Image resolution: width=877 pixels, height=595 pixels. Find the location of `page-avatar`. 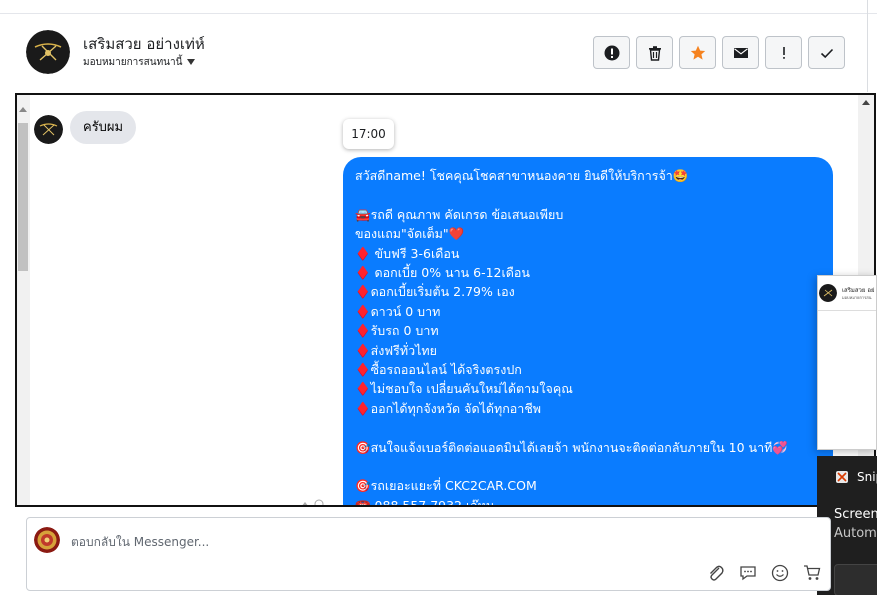

page-avatar is located at coordinates (48, 52).